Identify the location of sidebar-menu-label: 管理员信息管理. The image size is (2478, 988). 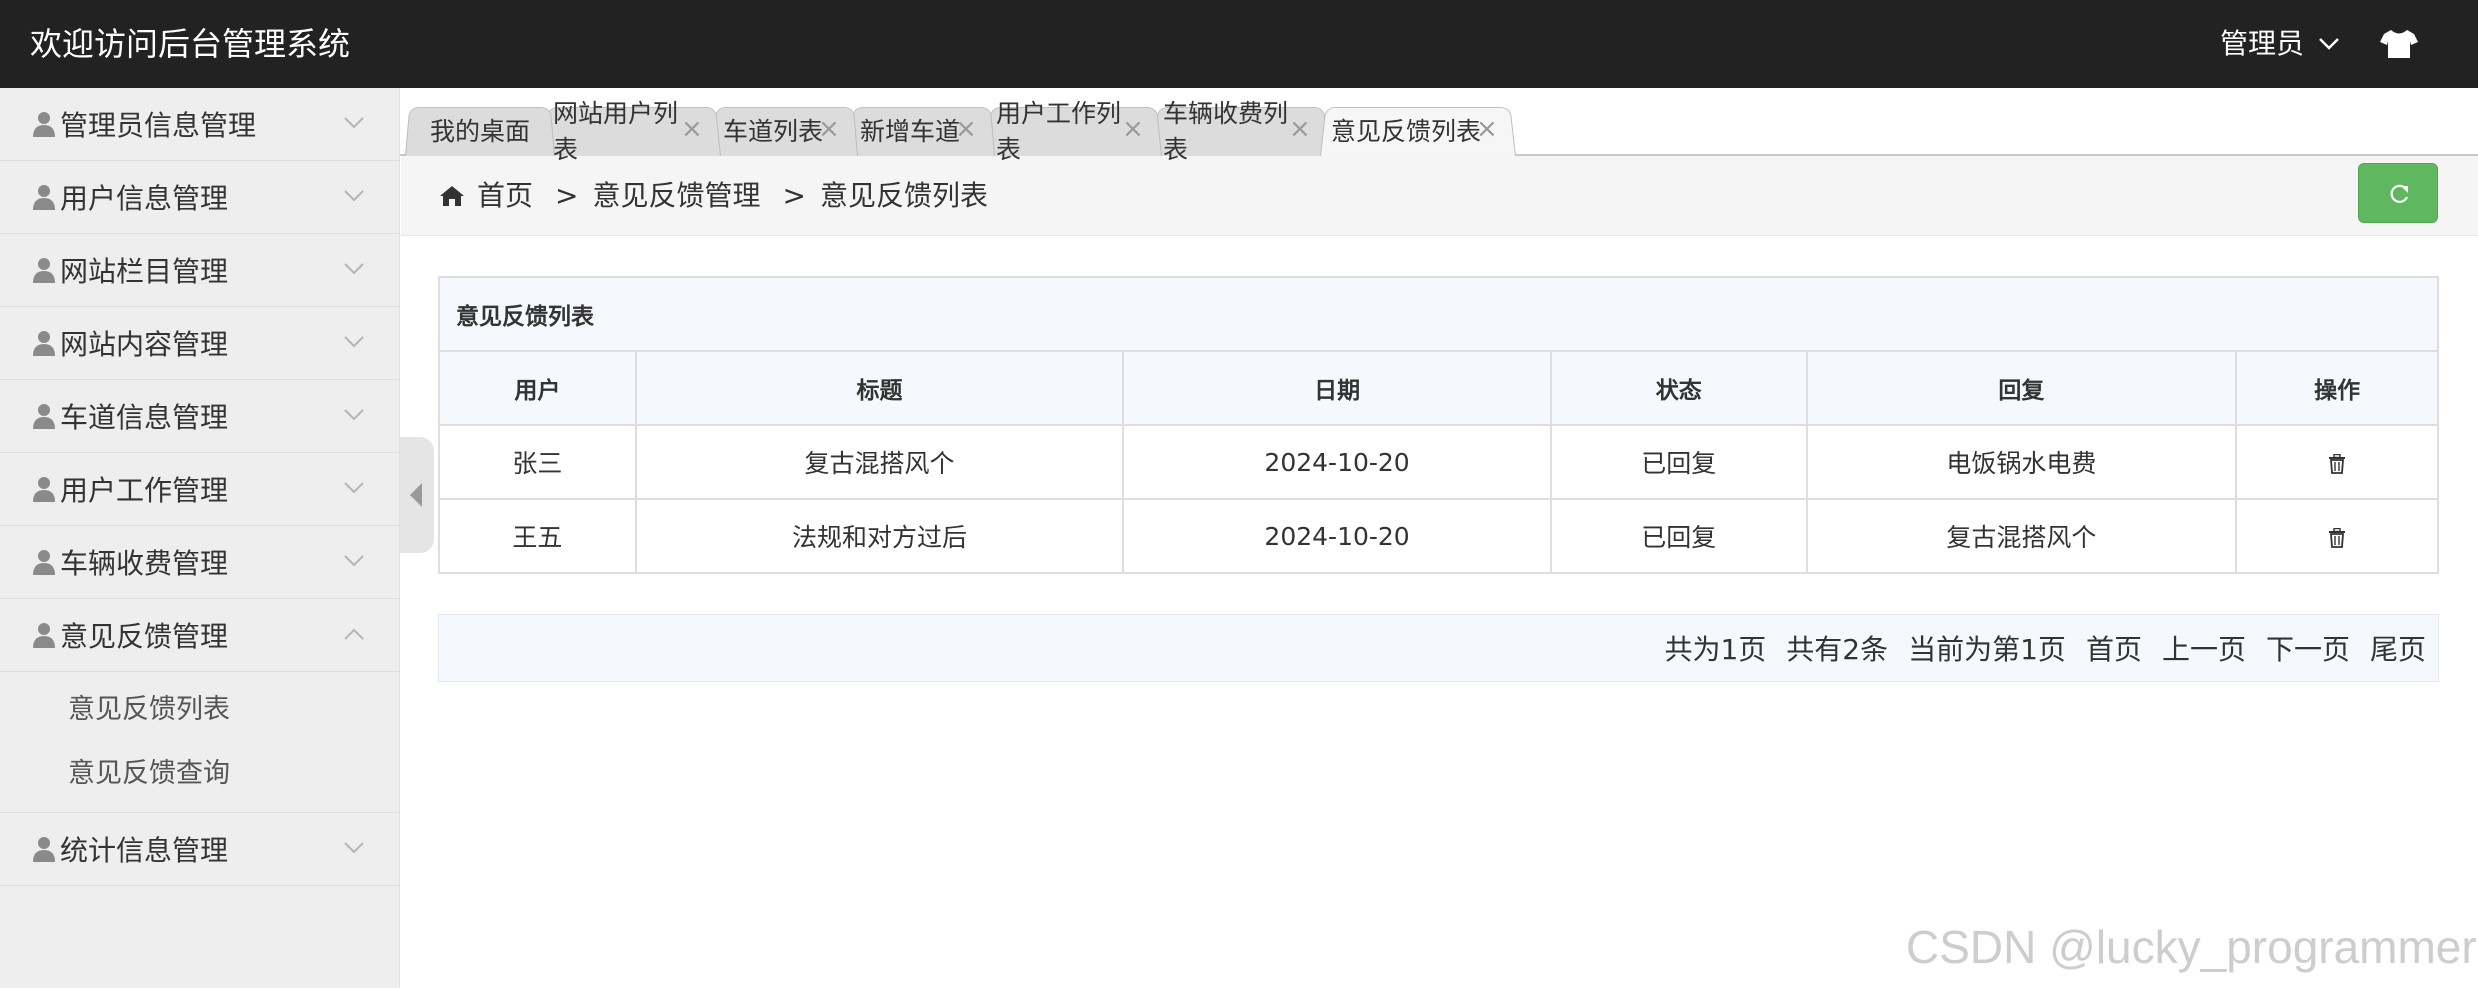
(158, 125).